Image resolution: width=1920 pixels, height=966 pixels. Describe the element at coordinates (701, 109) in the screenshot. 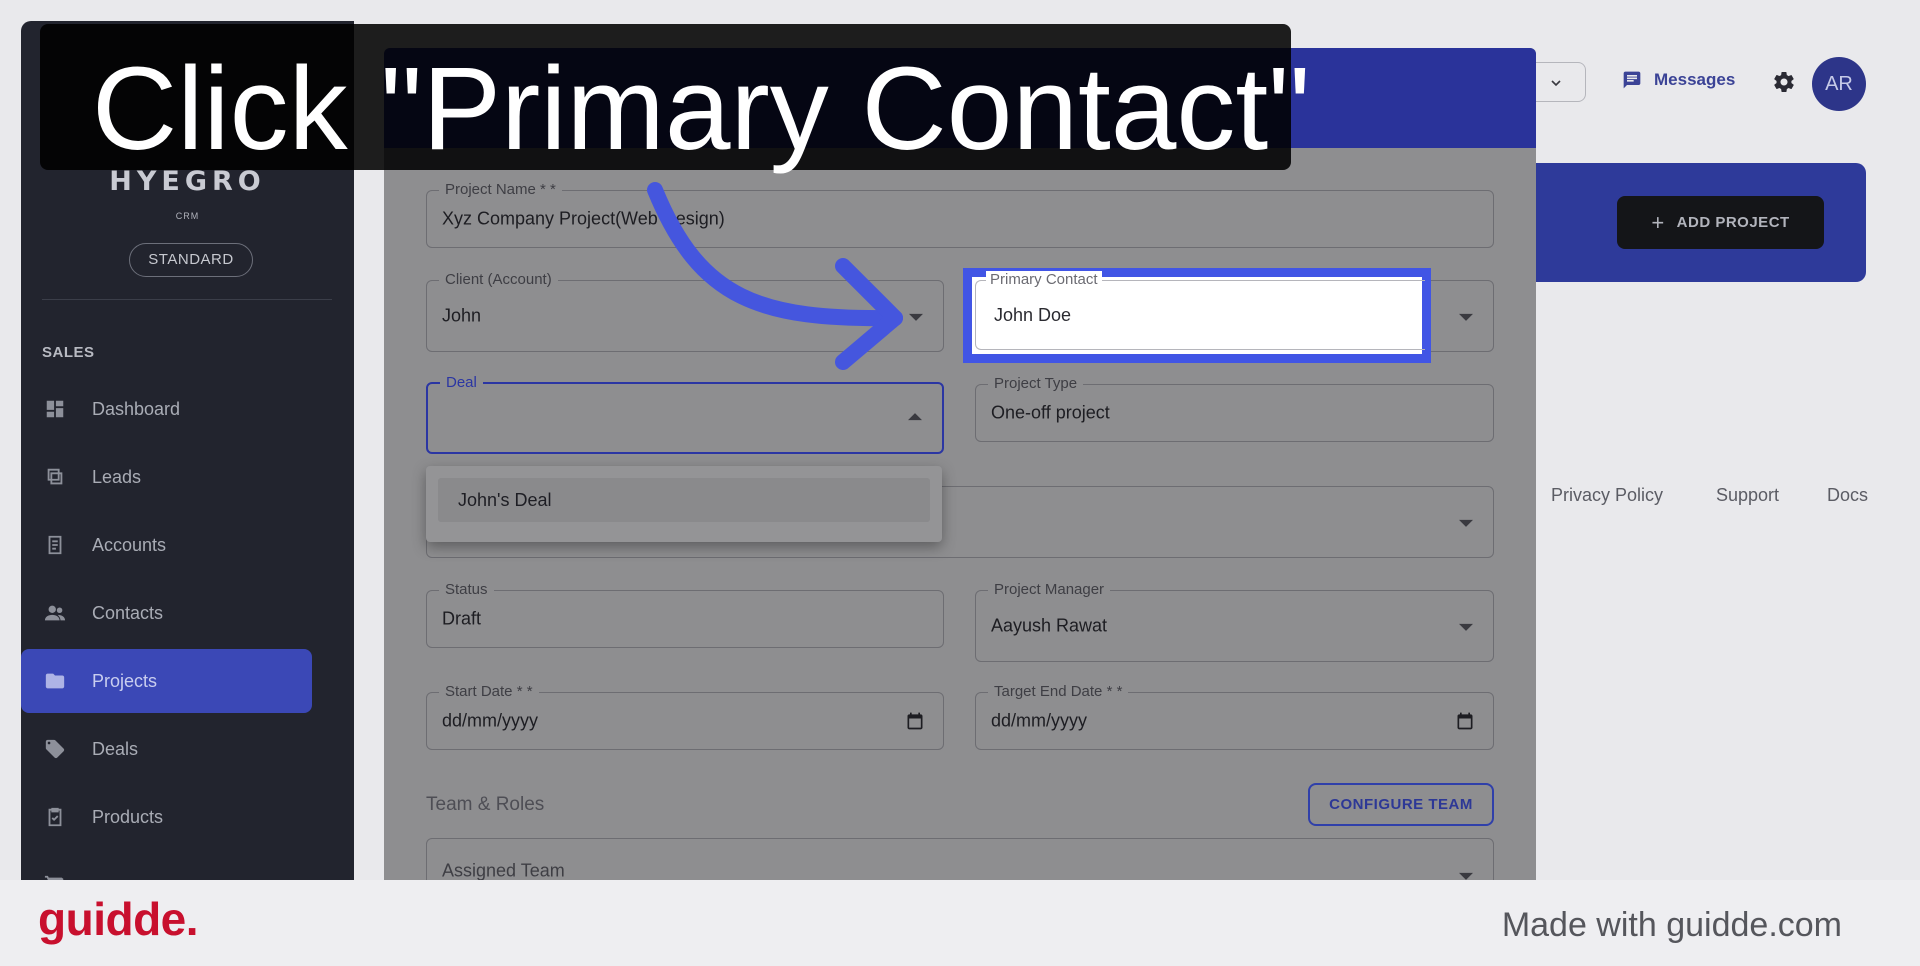

I see `instruction-text: Click "Primary Contact"` at that location.